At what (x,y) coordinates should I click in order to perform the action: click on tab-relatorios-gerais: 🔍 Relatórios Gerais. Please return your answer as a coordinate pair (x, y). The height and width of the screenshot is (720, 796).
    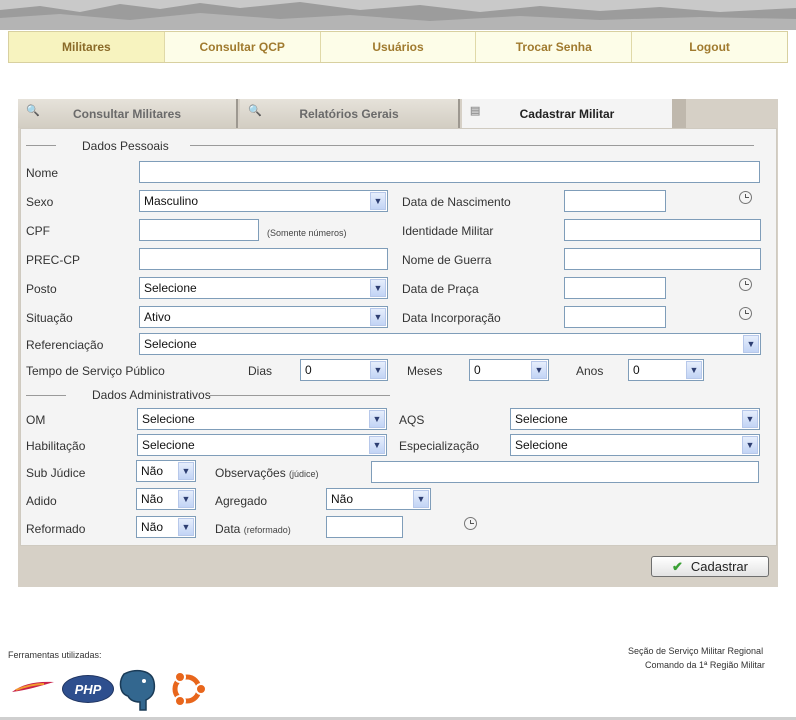
    Looking at the image, I should click on (350, 113).